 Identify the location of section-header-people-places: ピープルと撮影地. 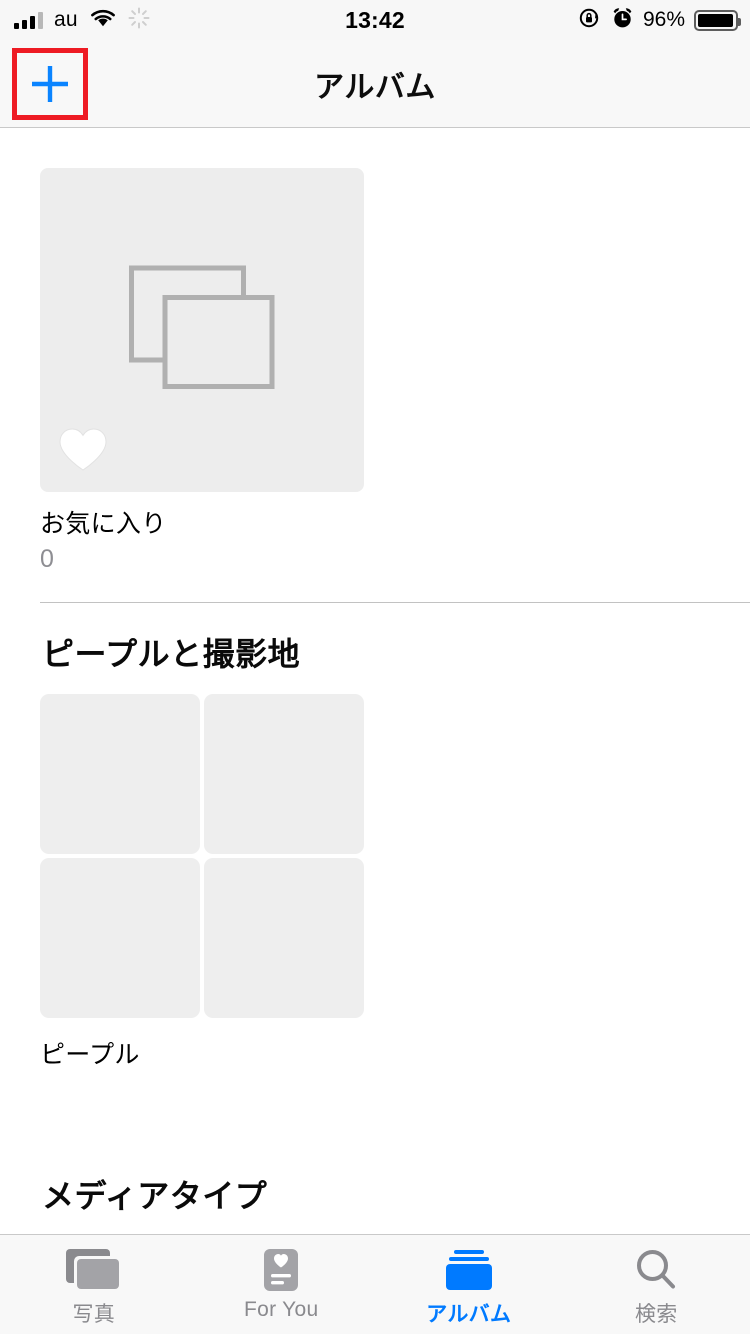
(171, 654).